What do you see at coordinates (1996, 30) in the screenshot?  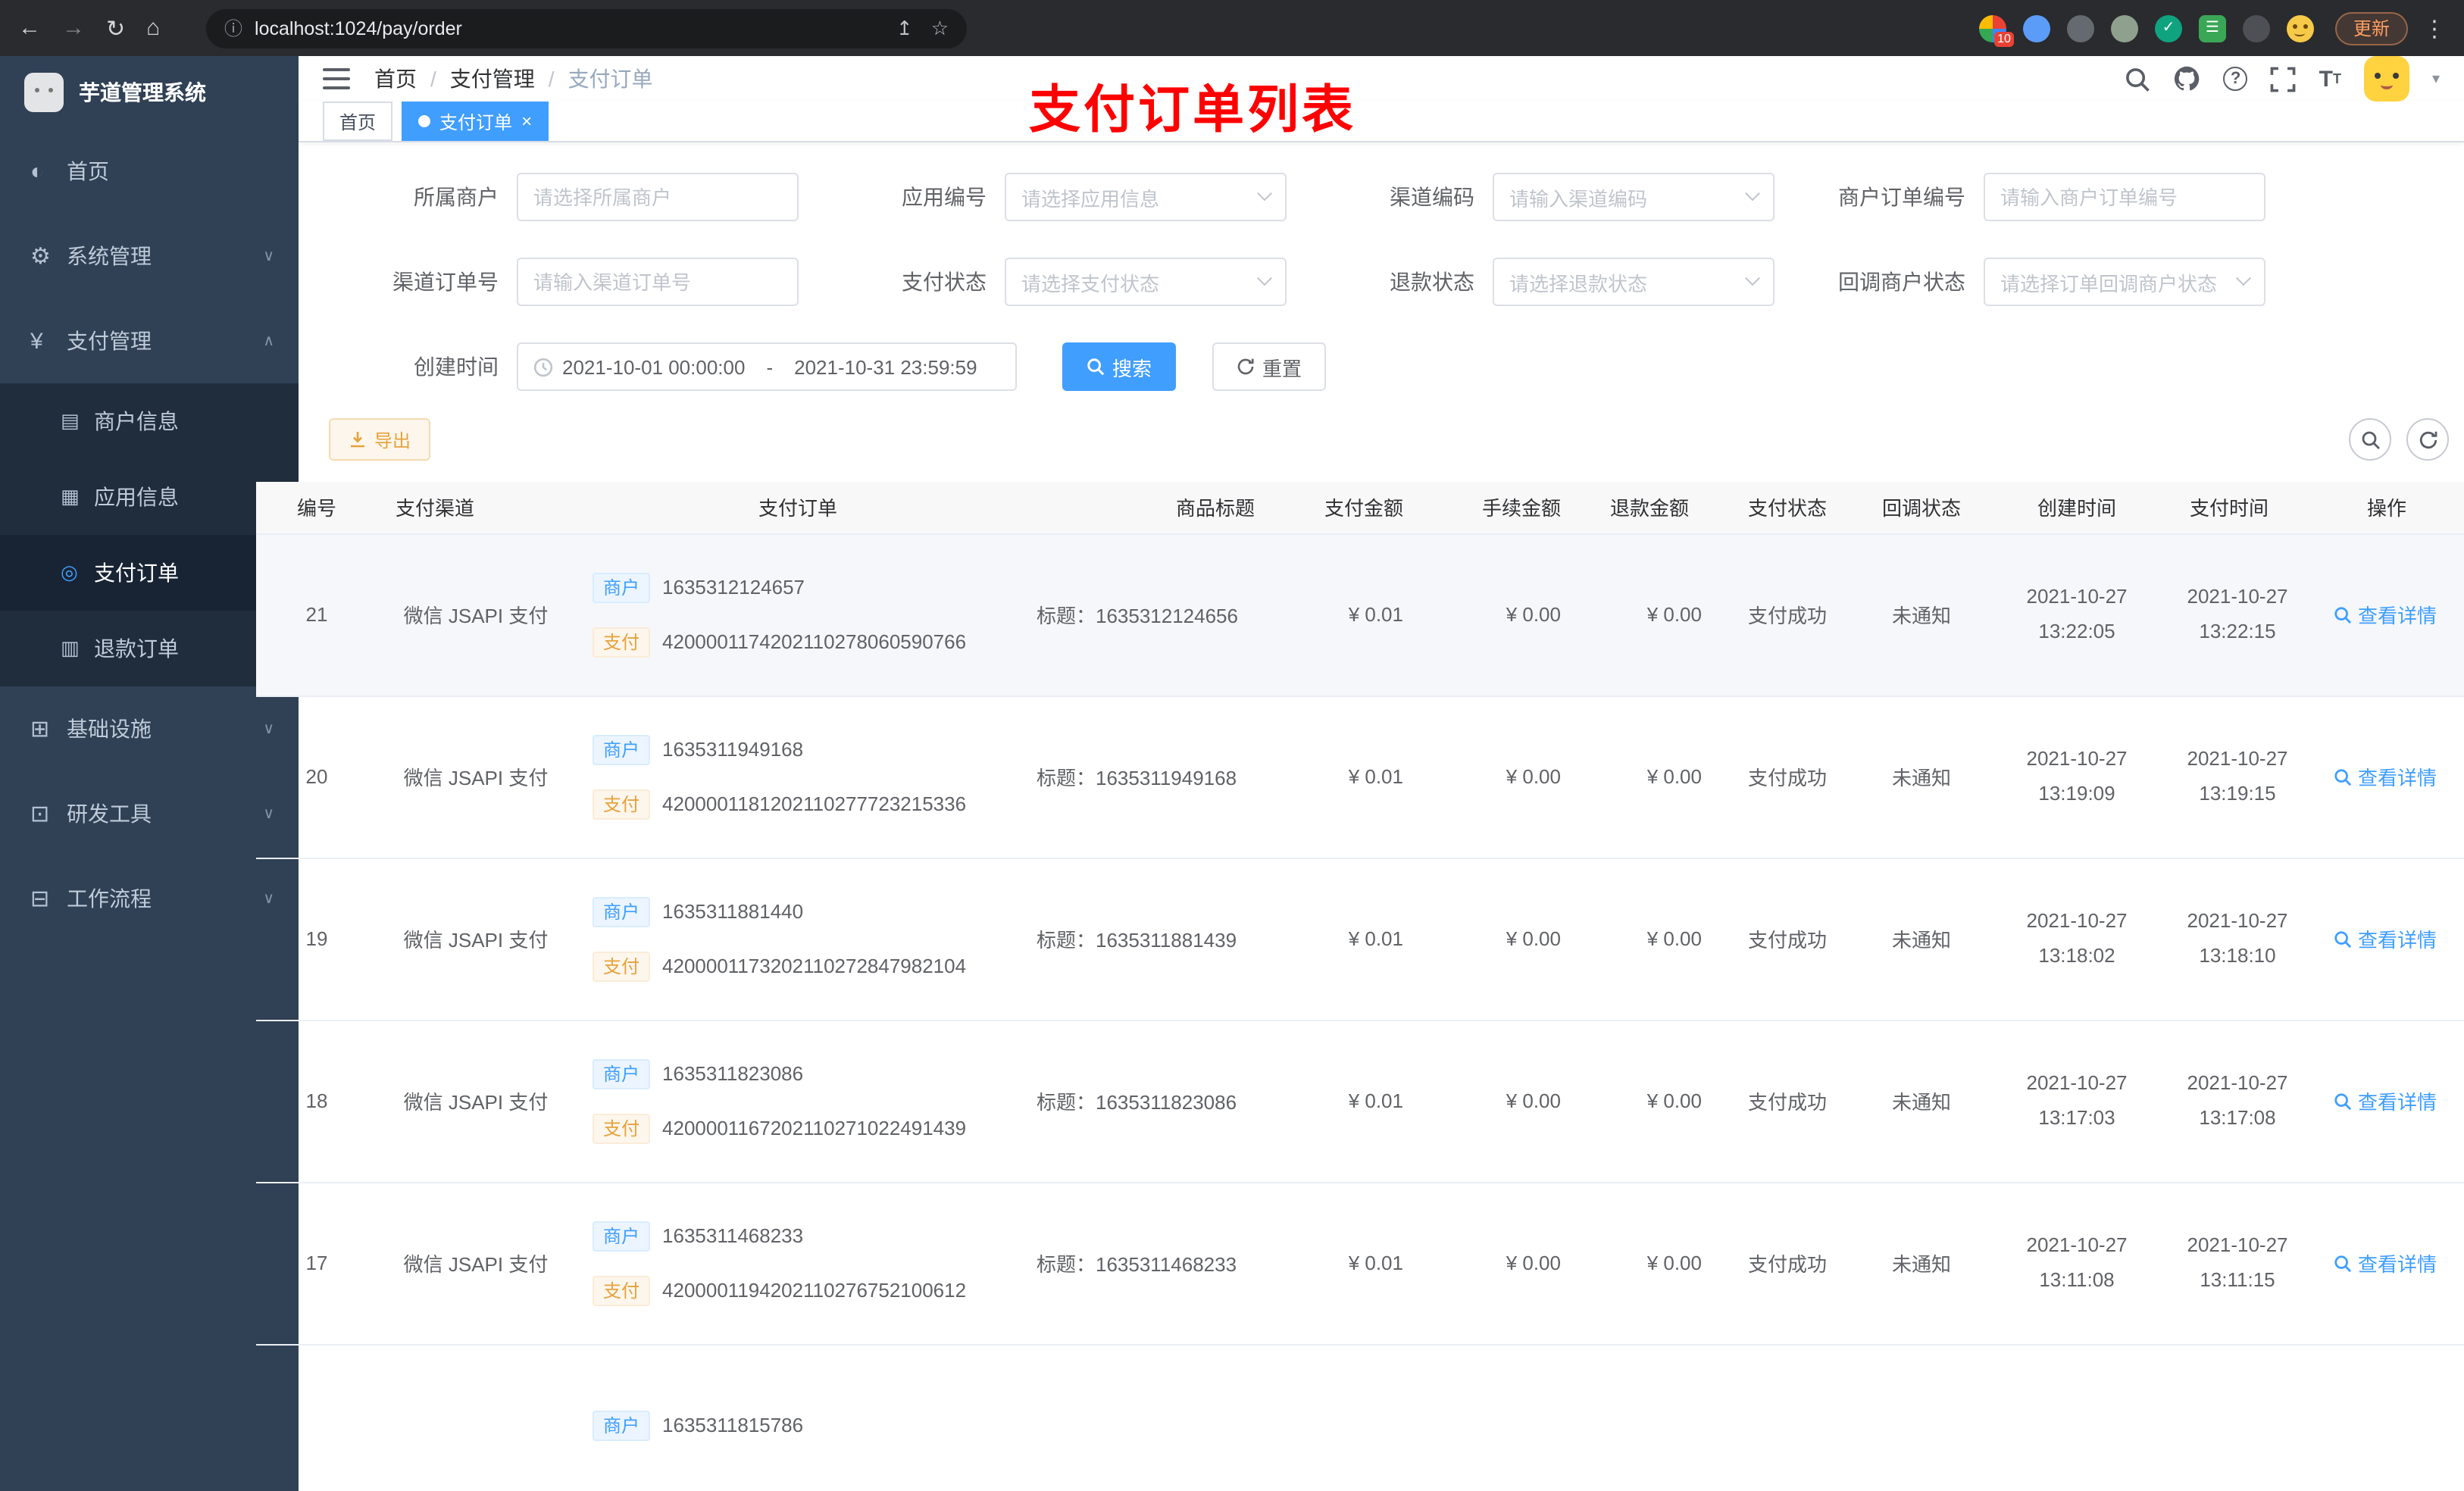 I see `extension-icon: 10` at bounding box center [1996, 30].